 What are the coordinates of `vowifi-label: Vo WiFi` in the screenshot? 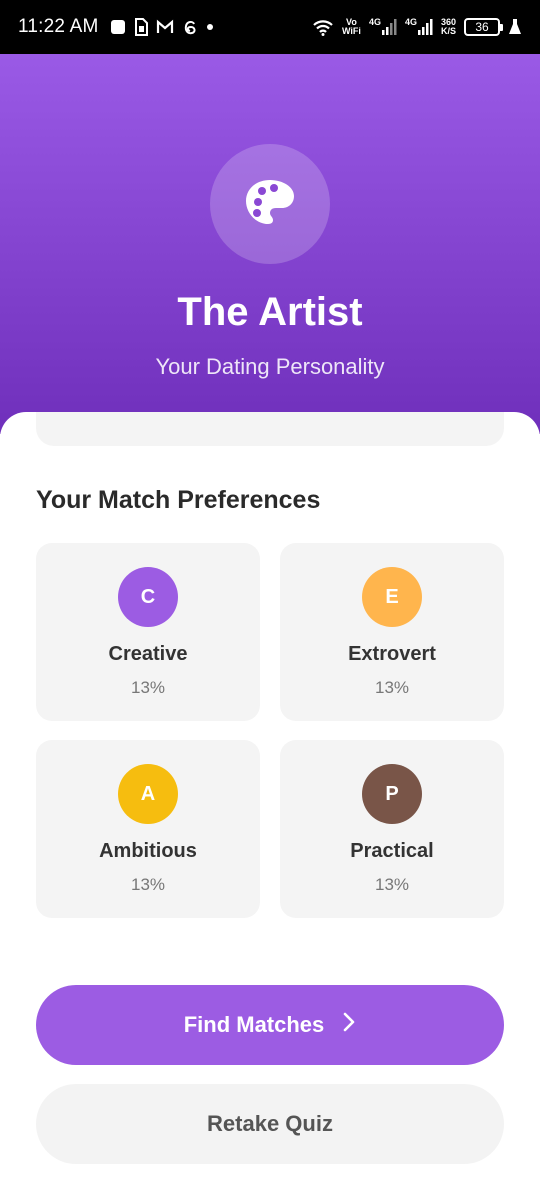 It's located at (351, 26).